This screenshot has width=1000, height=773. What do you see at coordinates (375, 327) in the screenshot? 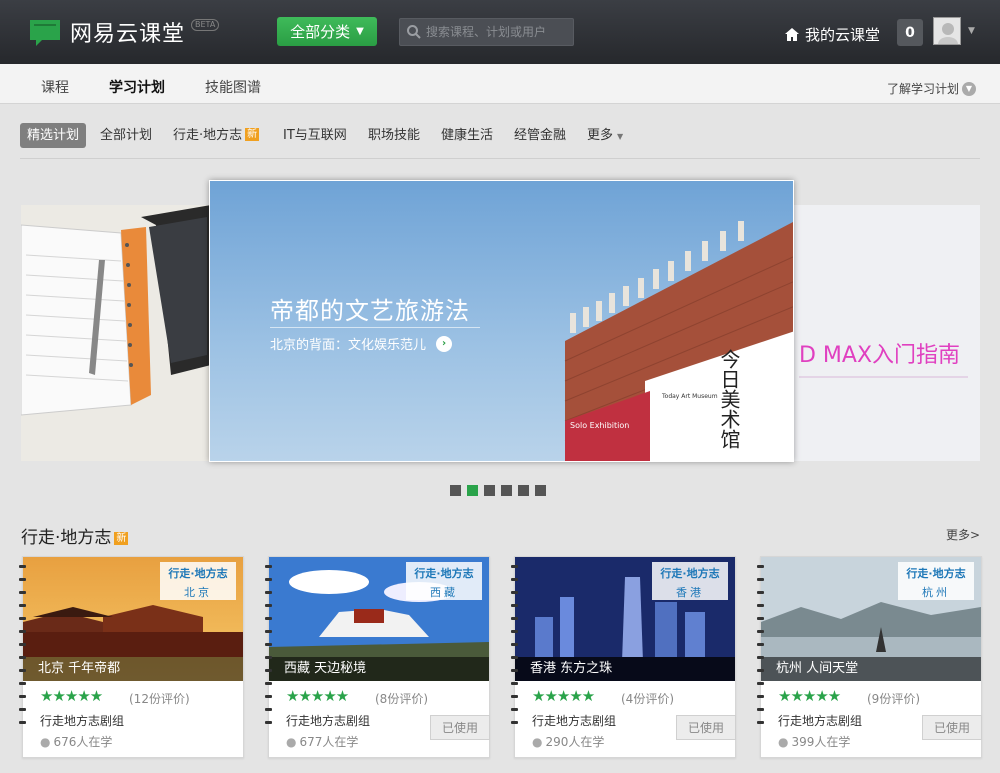
I see `slide-title-divider` at bounding box center [375, 327].